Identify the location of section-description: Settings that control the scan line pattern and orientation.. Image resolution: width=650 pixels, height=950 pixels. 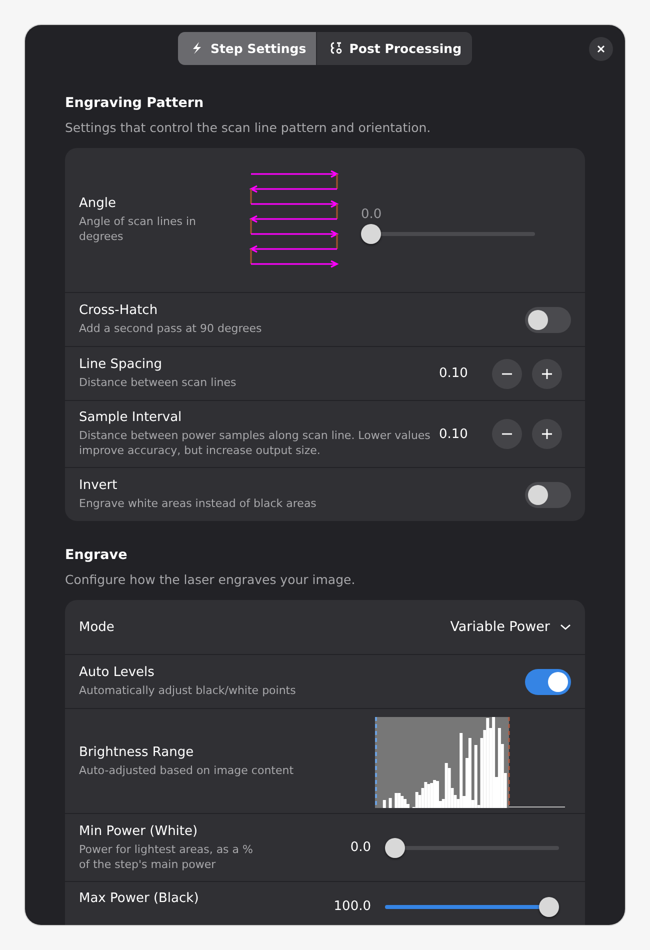
(248, 127).